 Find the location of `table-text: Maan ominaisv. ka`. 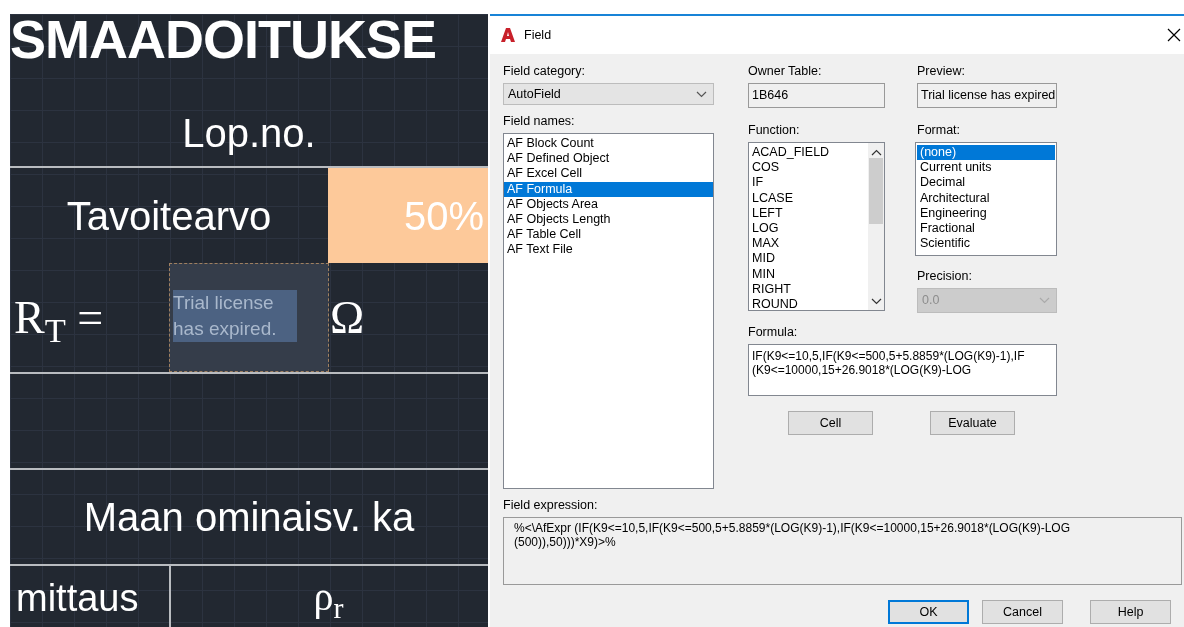

table-text: Maan ominaisv. ka is located at coordinates (249, 517).